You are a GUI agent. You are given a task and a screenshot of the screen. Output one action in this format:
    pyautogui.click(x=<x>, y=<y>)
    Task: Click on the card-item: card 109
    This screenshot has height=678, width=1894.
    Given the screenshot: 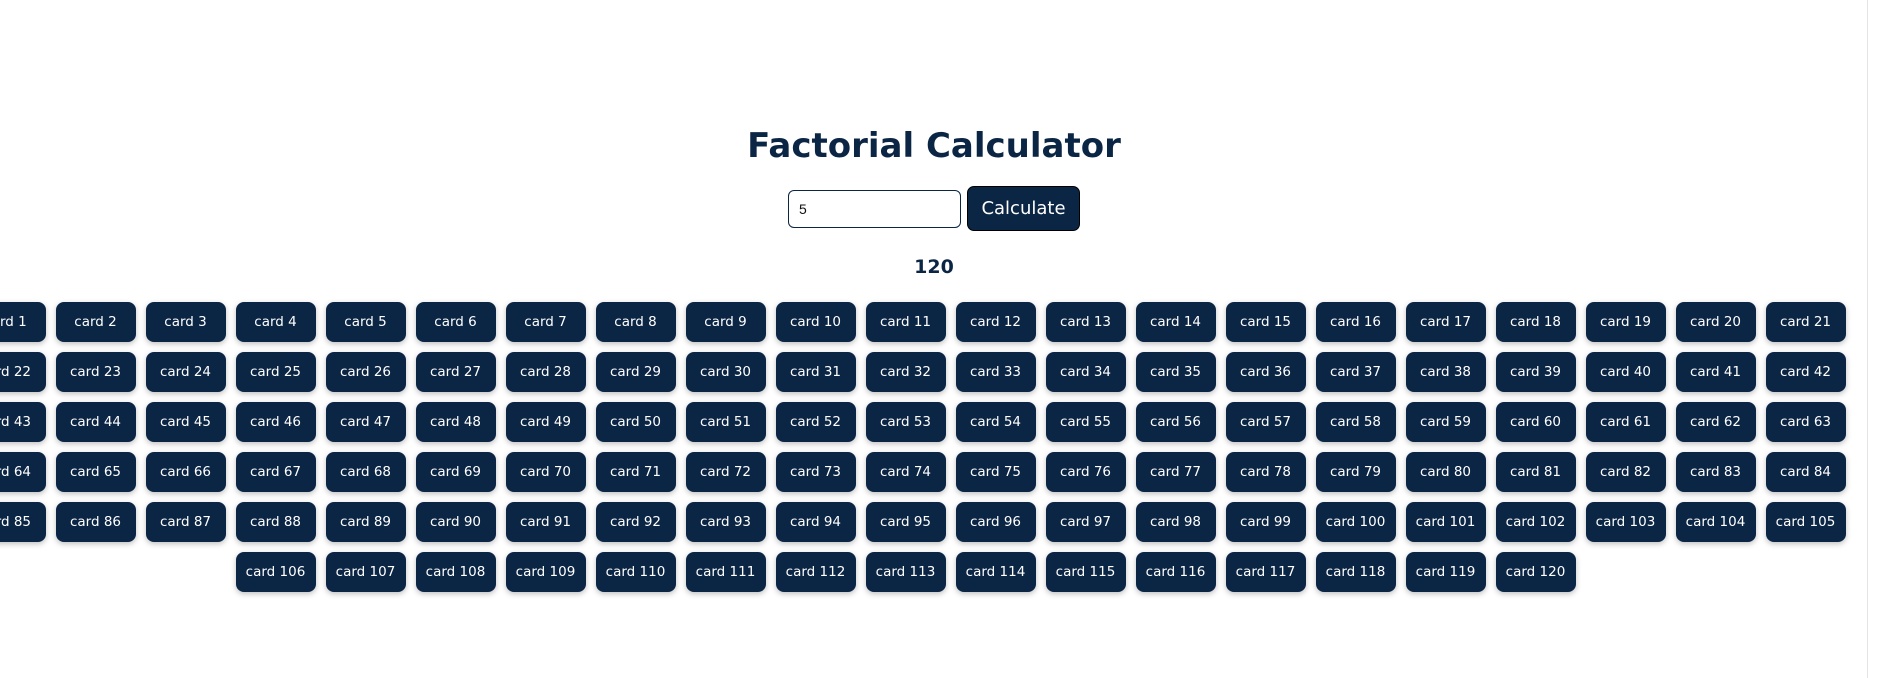 What is the action you would take?
    pyautogui.click(x=545, y=572)
    